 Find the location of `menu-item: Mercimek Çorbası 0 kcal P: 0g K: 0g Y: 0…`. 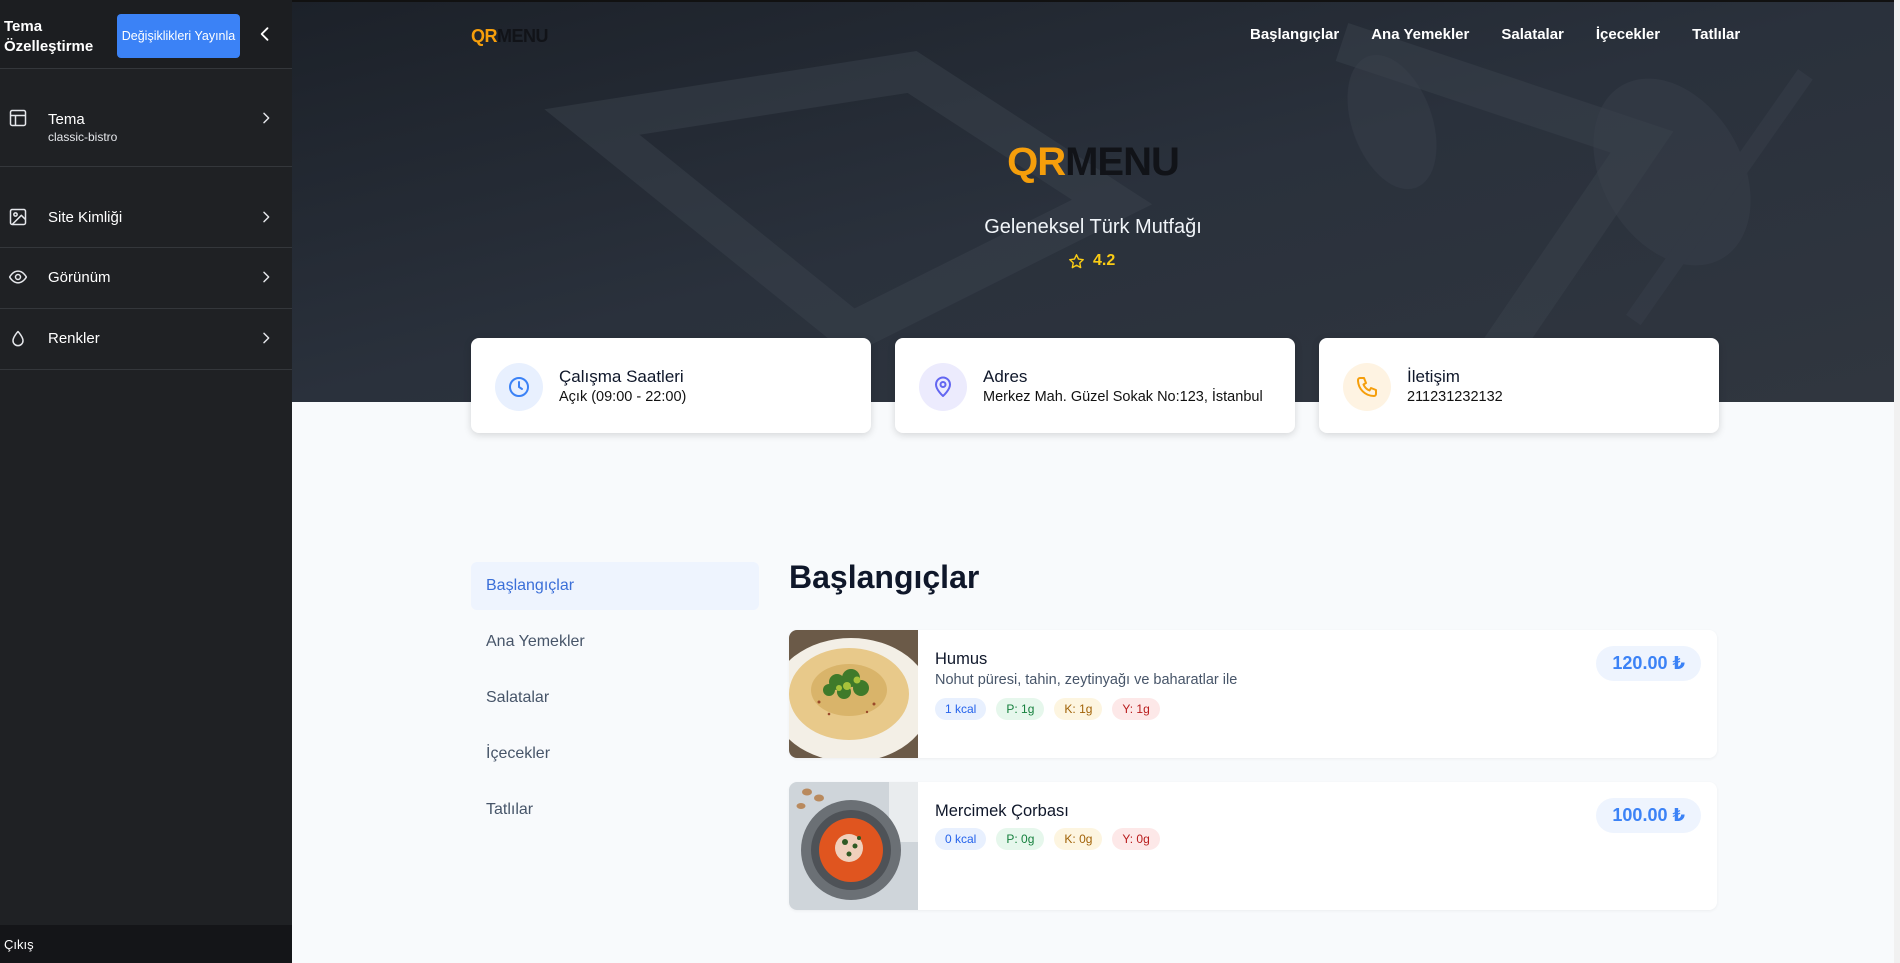

menu-item: Mercimek Çorbası 0 kcal P: 0g K: 0g Y: 0… is located at coordinates (1253, 846).